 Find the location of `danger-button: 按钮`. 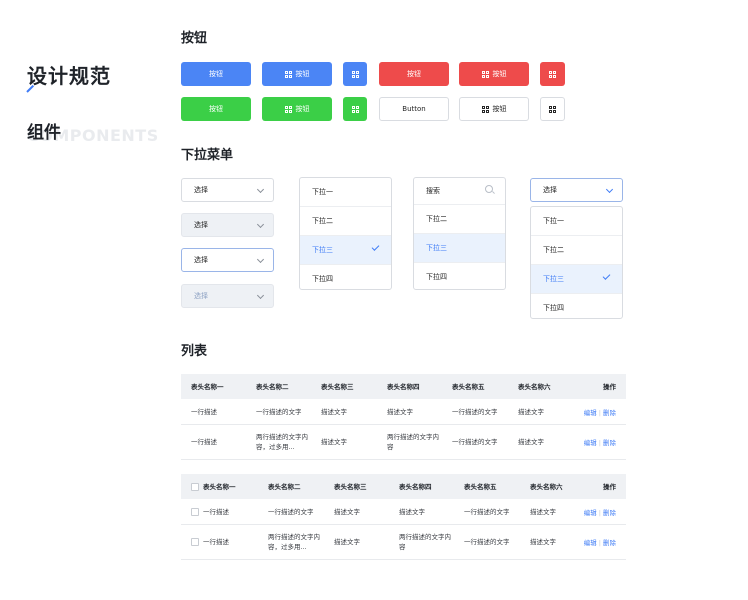

danger-button: 按钮 is located at coordinates (414, 74).